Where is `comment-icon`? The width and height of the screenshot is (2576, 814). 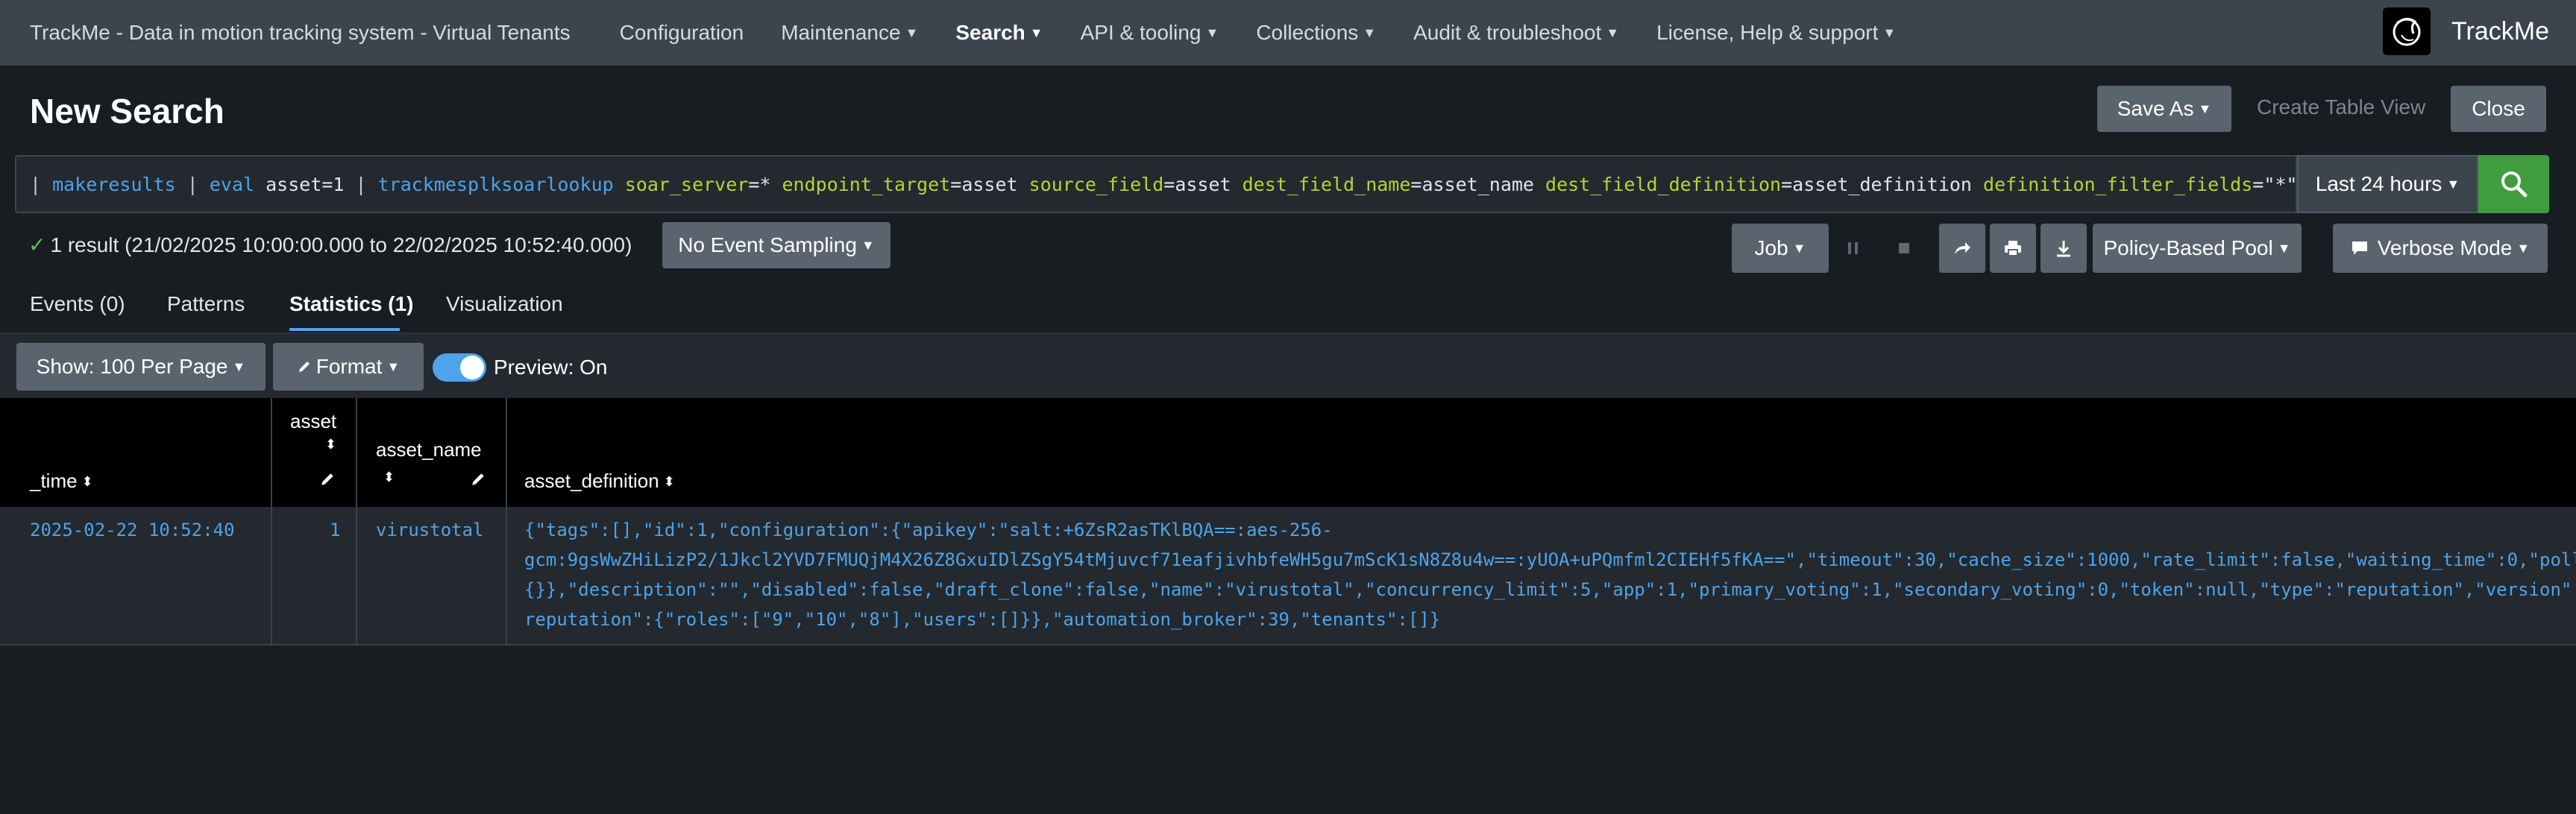 comment-icon is located at coordinates (2360, 249).